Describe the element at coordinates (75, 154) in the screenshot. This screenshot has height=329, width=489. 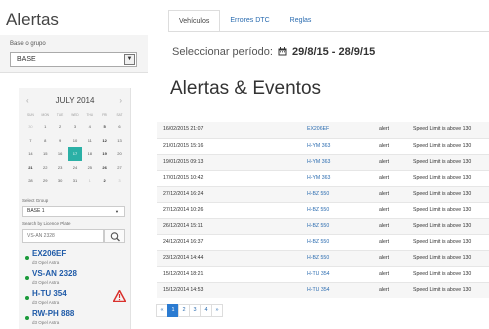
I see `calendar-day: 17` at that location.